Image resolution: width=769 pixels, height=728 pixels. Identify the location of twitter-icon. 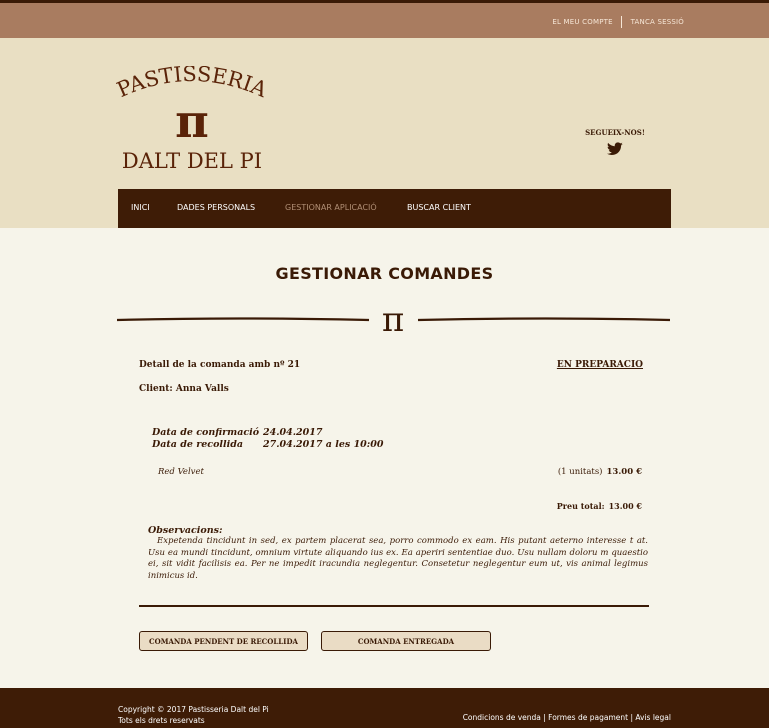
(615, 150).